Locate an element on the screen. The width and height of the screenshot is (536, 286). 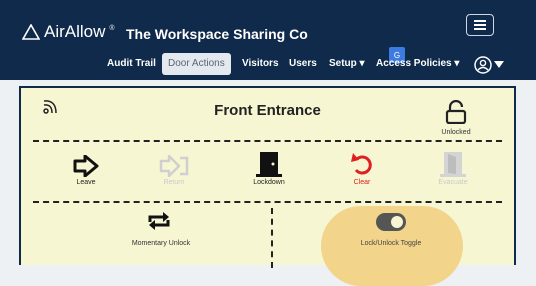
nav-setup: Setup ▾ is located at coordinates (347, 64).